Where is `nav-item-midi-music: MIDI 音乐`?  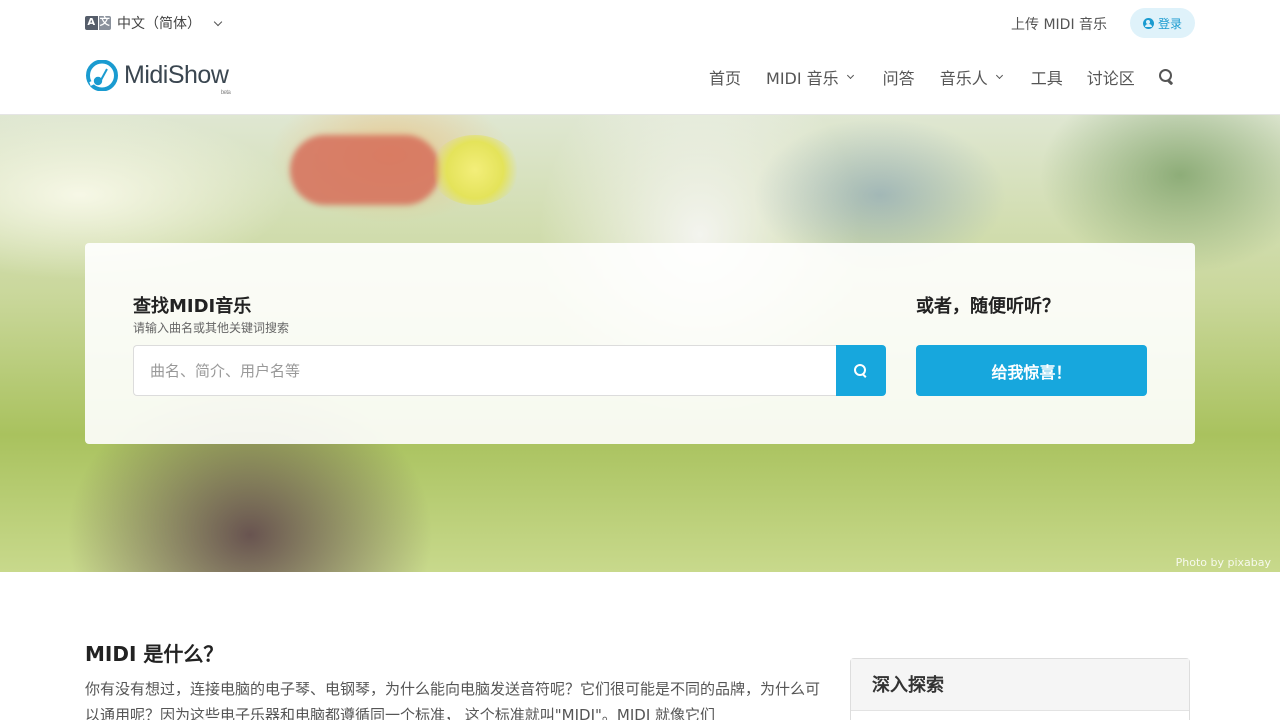
nav-item-midi-music: MIDI 音乐 is located at coordinates (810, 77).